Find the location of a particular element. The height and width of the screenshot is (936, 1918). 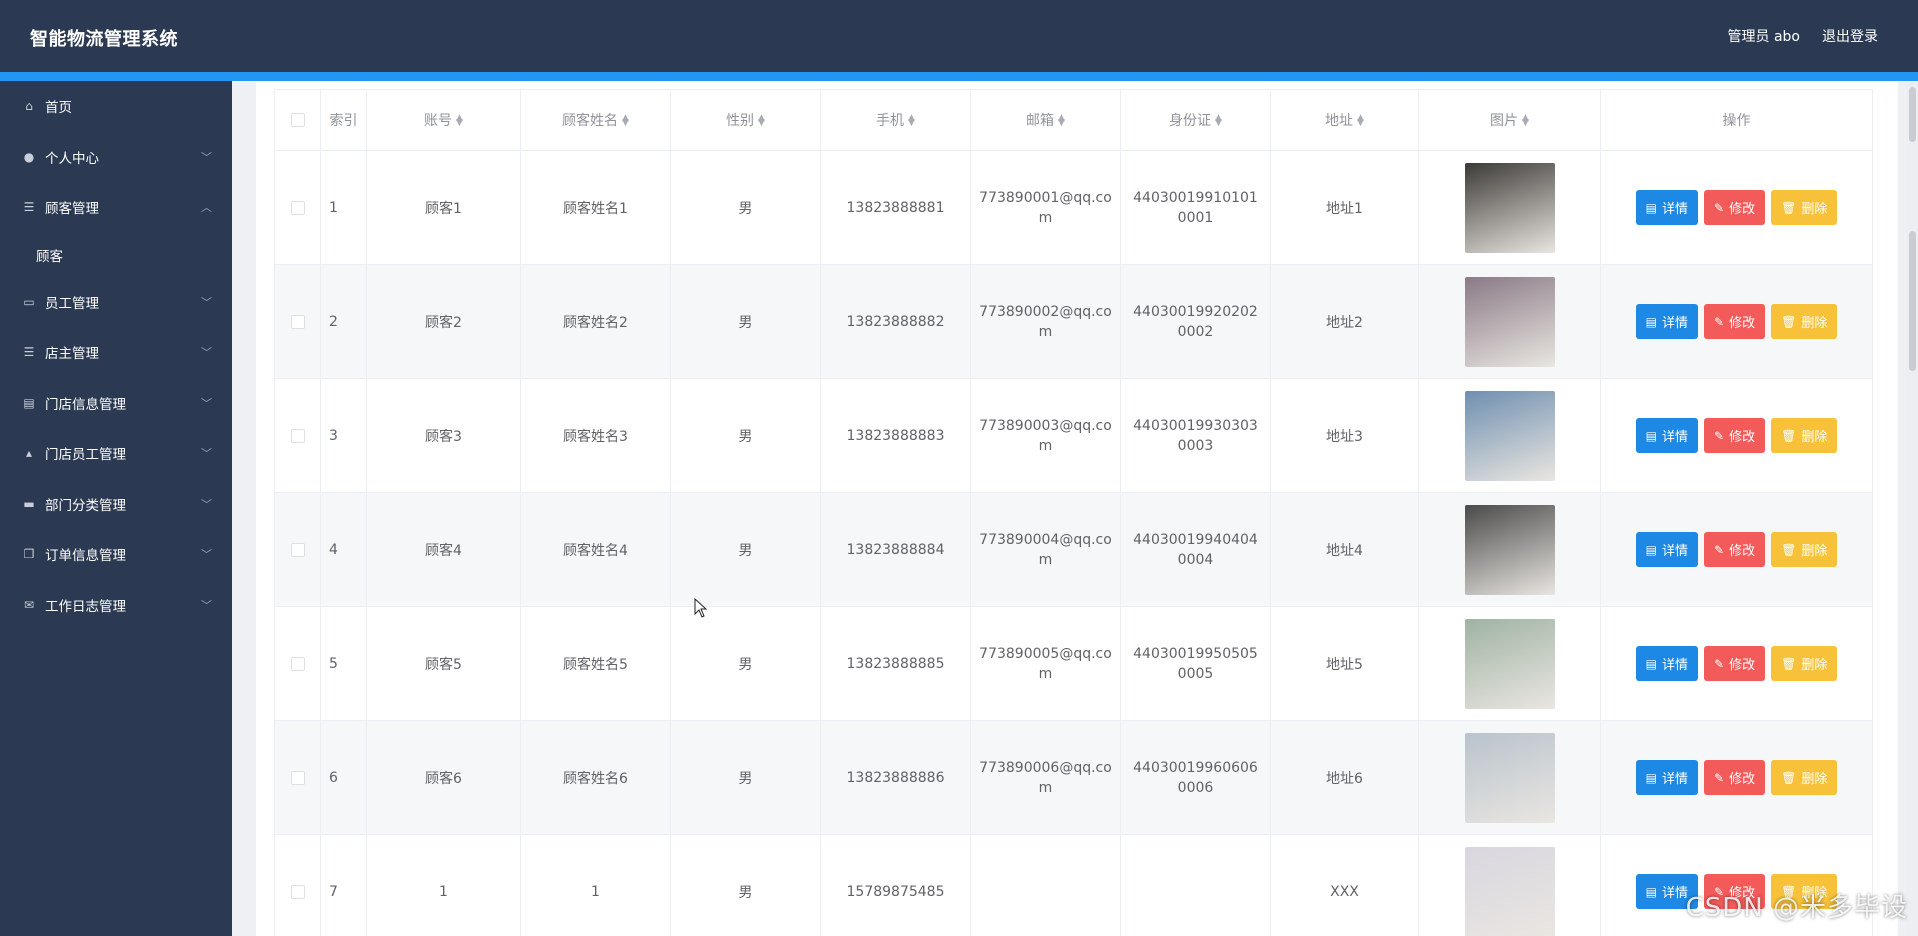

ticket-icon: ▬ is located at coordinates (29, 503).